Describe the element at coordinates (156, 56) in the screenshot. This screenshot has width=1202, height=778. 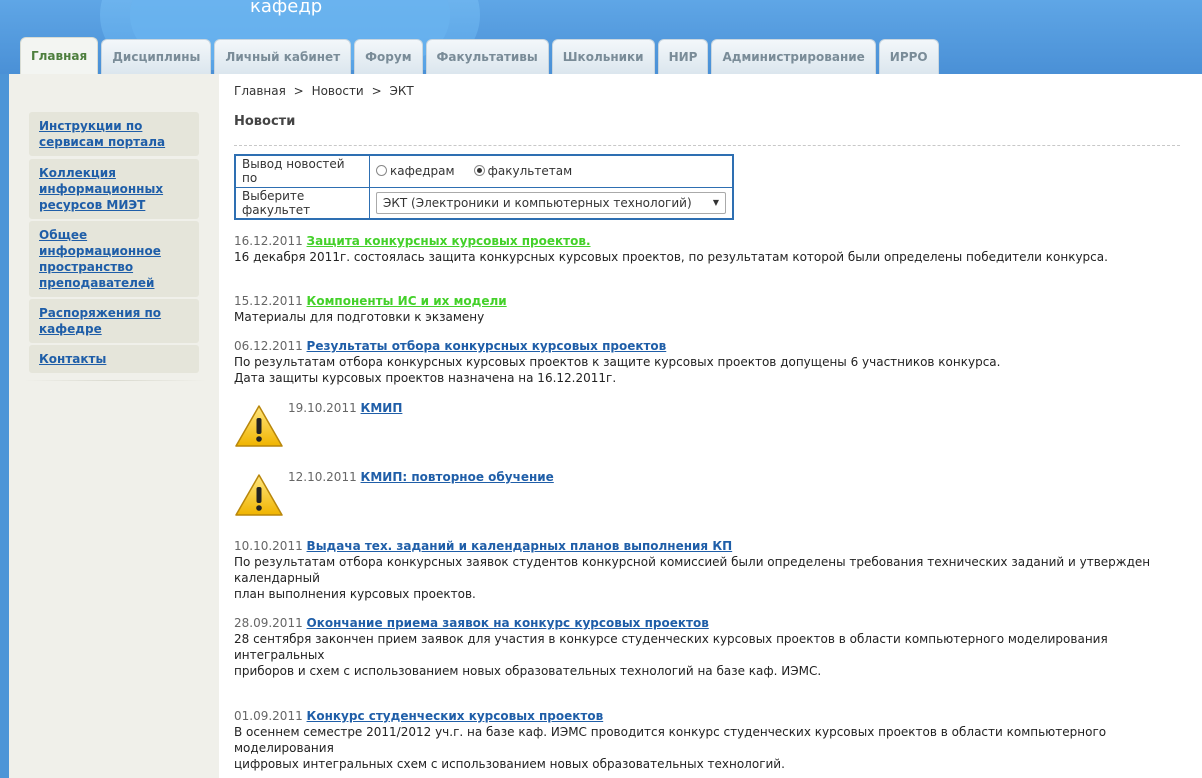
I see `tab-disciplines: Дисциплины` at that location.